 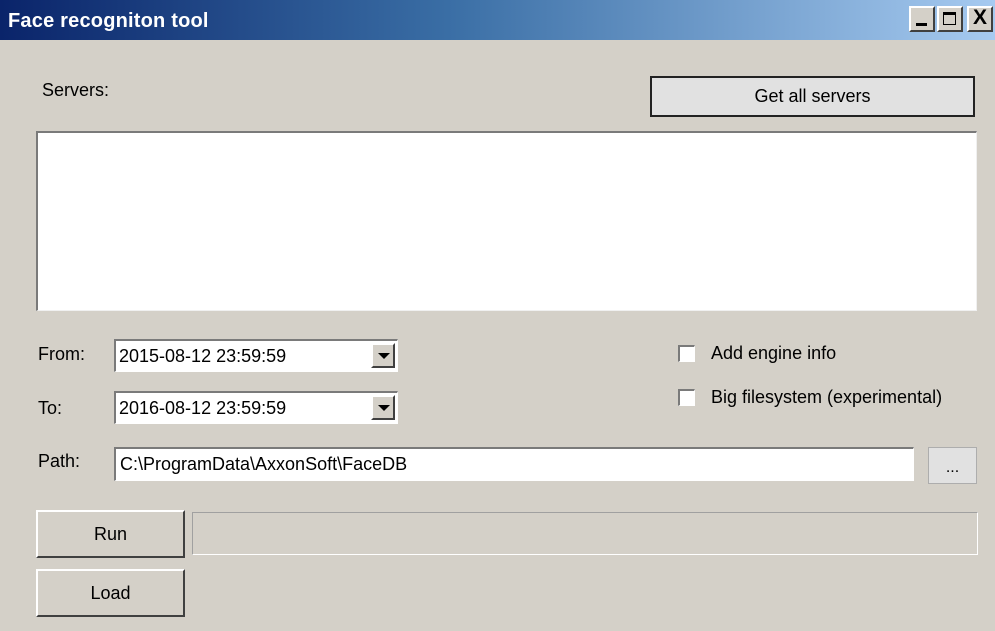 I want to click on path-input: C:\ProgramData\AxxonSoft\FaceDB, so click(x=514, y=464).